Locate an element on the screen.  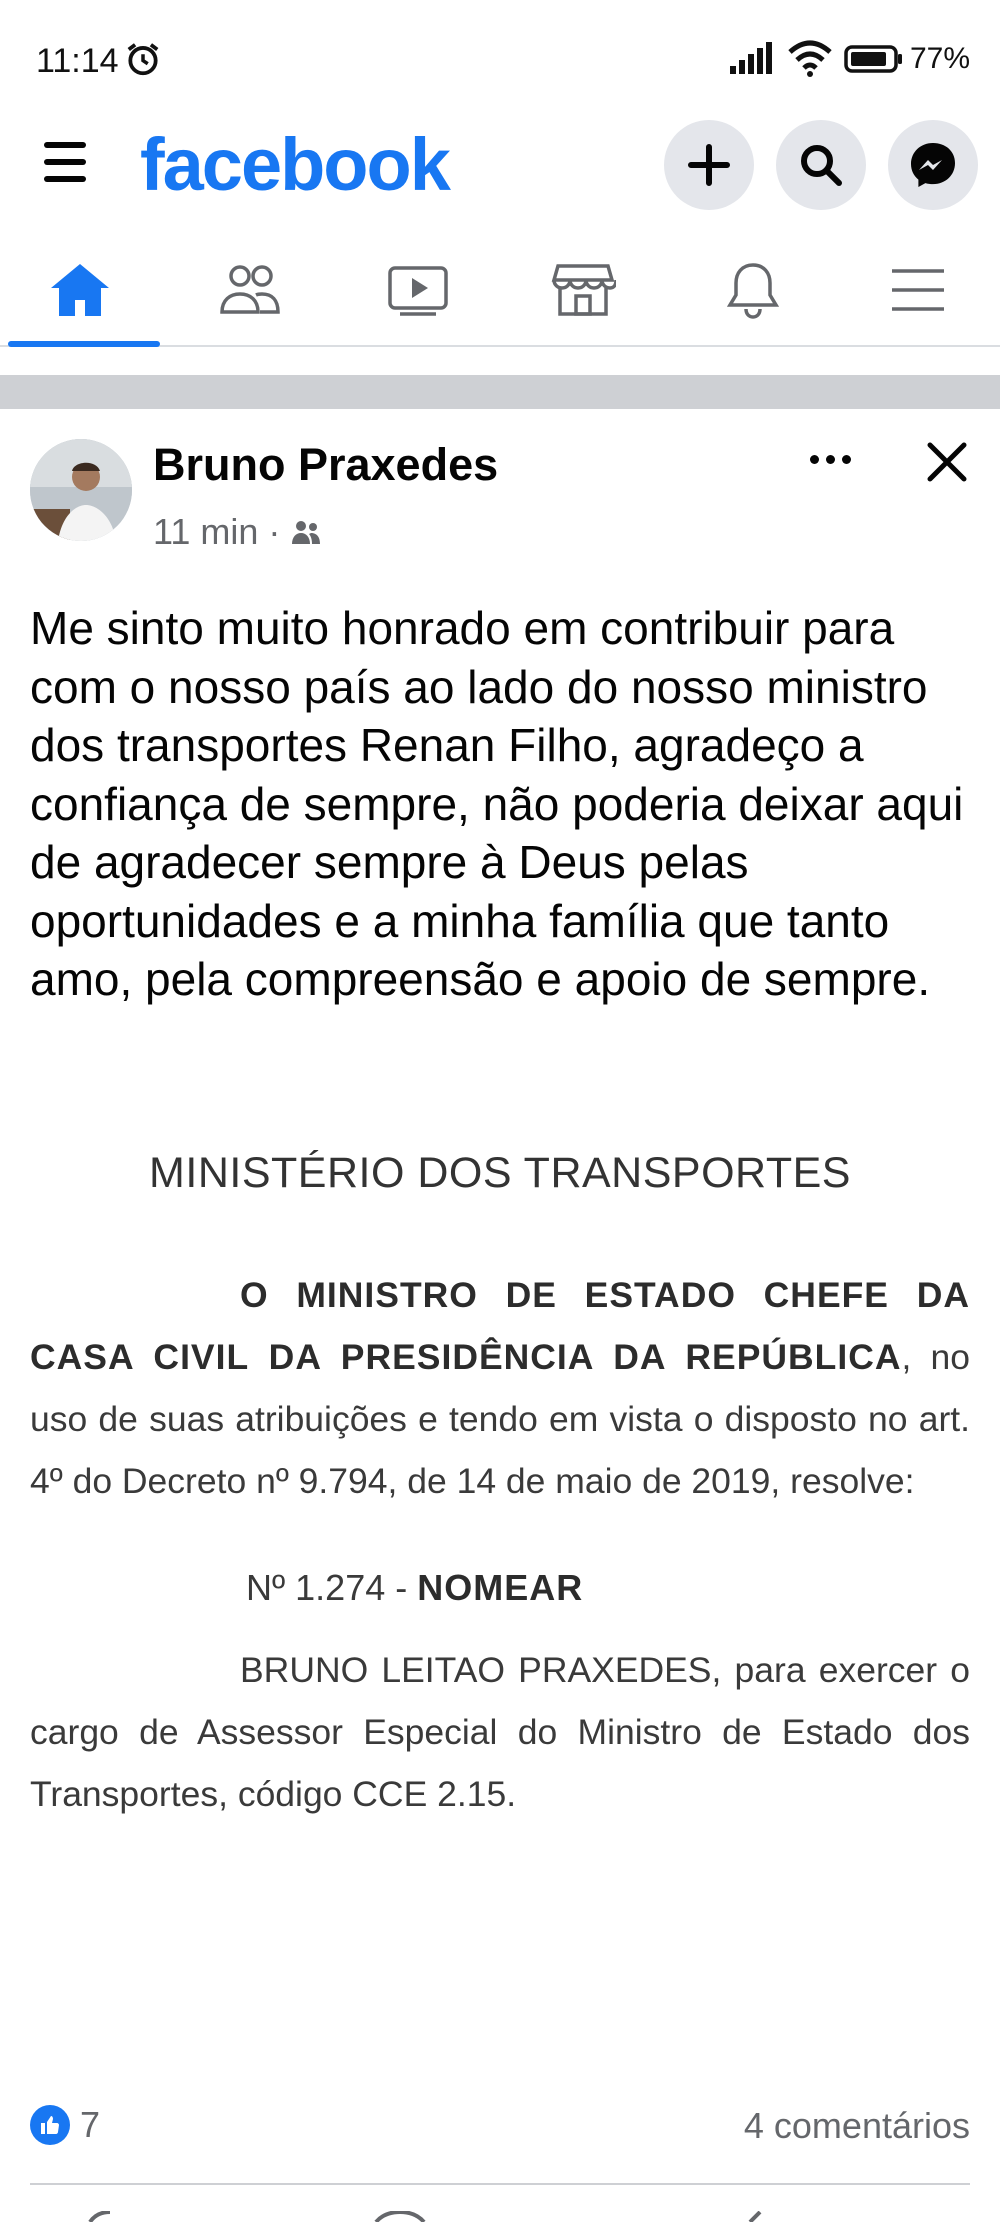
search-button is located at coordinates (821, 165).